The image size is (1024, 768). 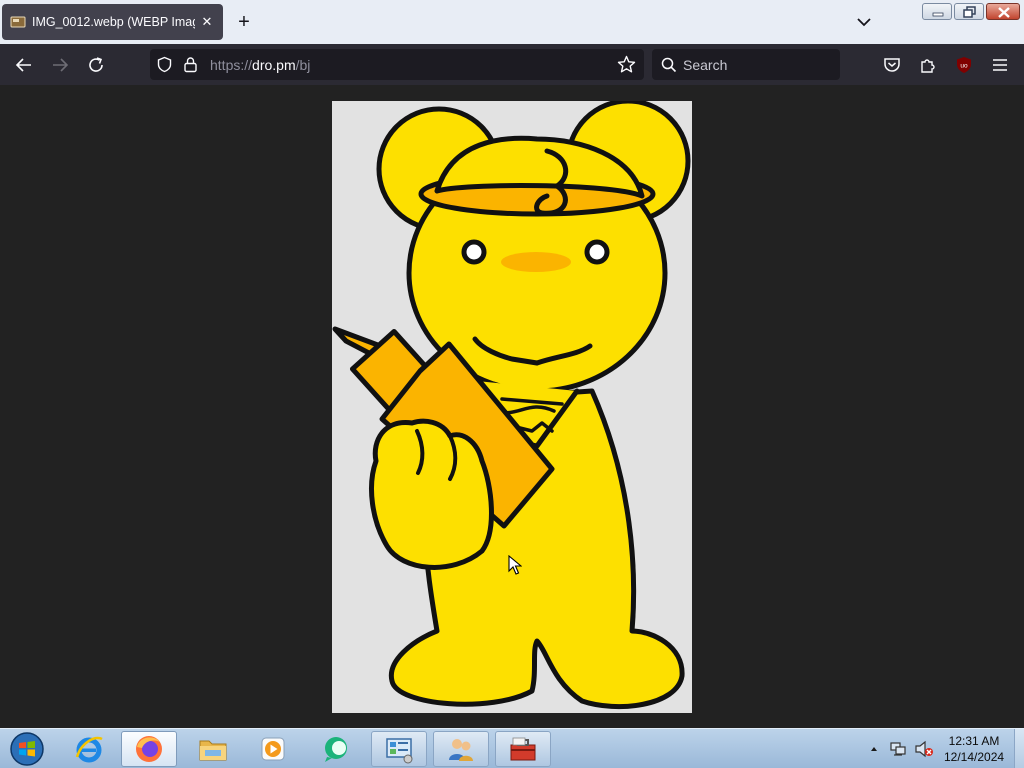 What do you see at coordinates (746, 64) in the screenshot?
I see `search-bar: Search` at bounding box center [746, 64].